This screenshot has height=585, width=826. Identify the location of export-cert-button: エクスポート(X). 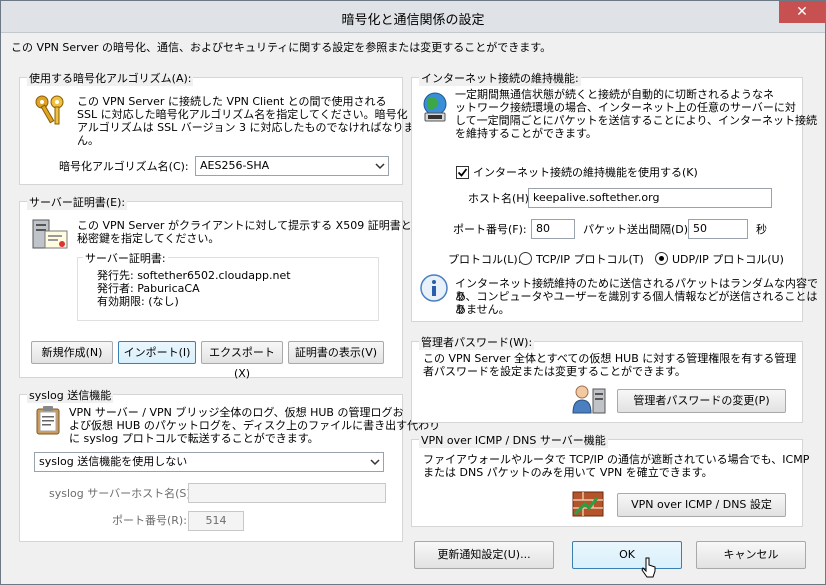
(242, 360).